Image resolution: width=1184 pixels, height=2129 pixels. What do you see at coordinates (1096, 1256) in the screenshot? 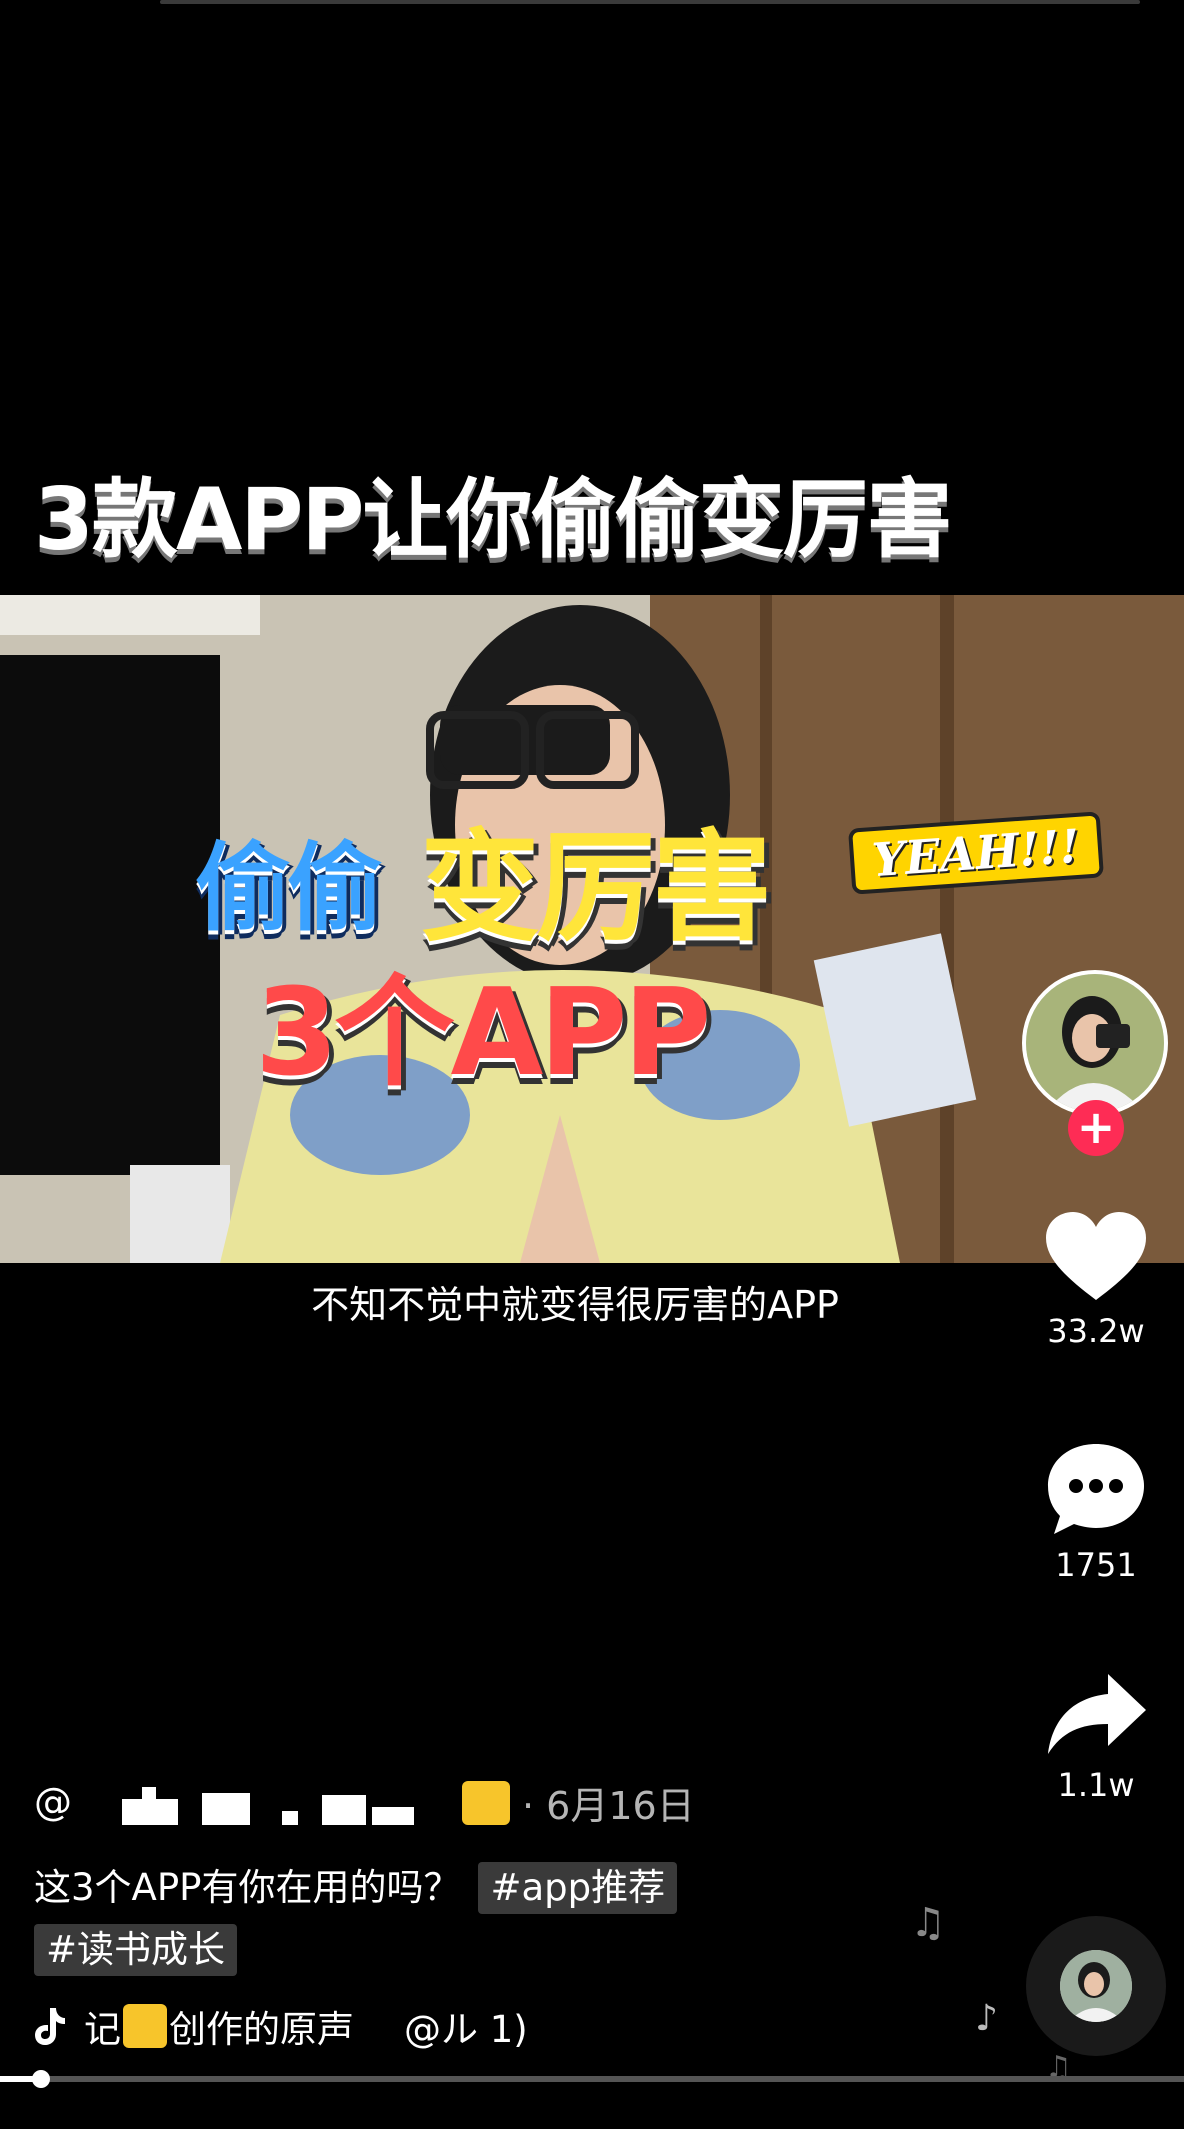
I see `heart-icon` at bounding box center [1096, 1256].